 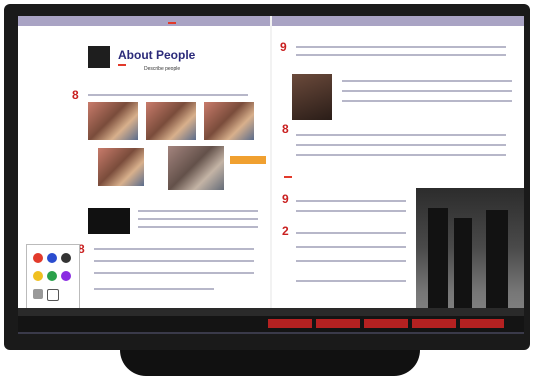 I want to click on unit-icon, so click(x=99, y=57).